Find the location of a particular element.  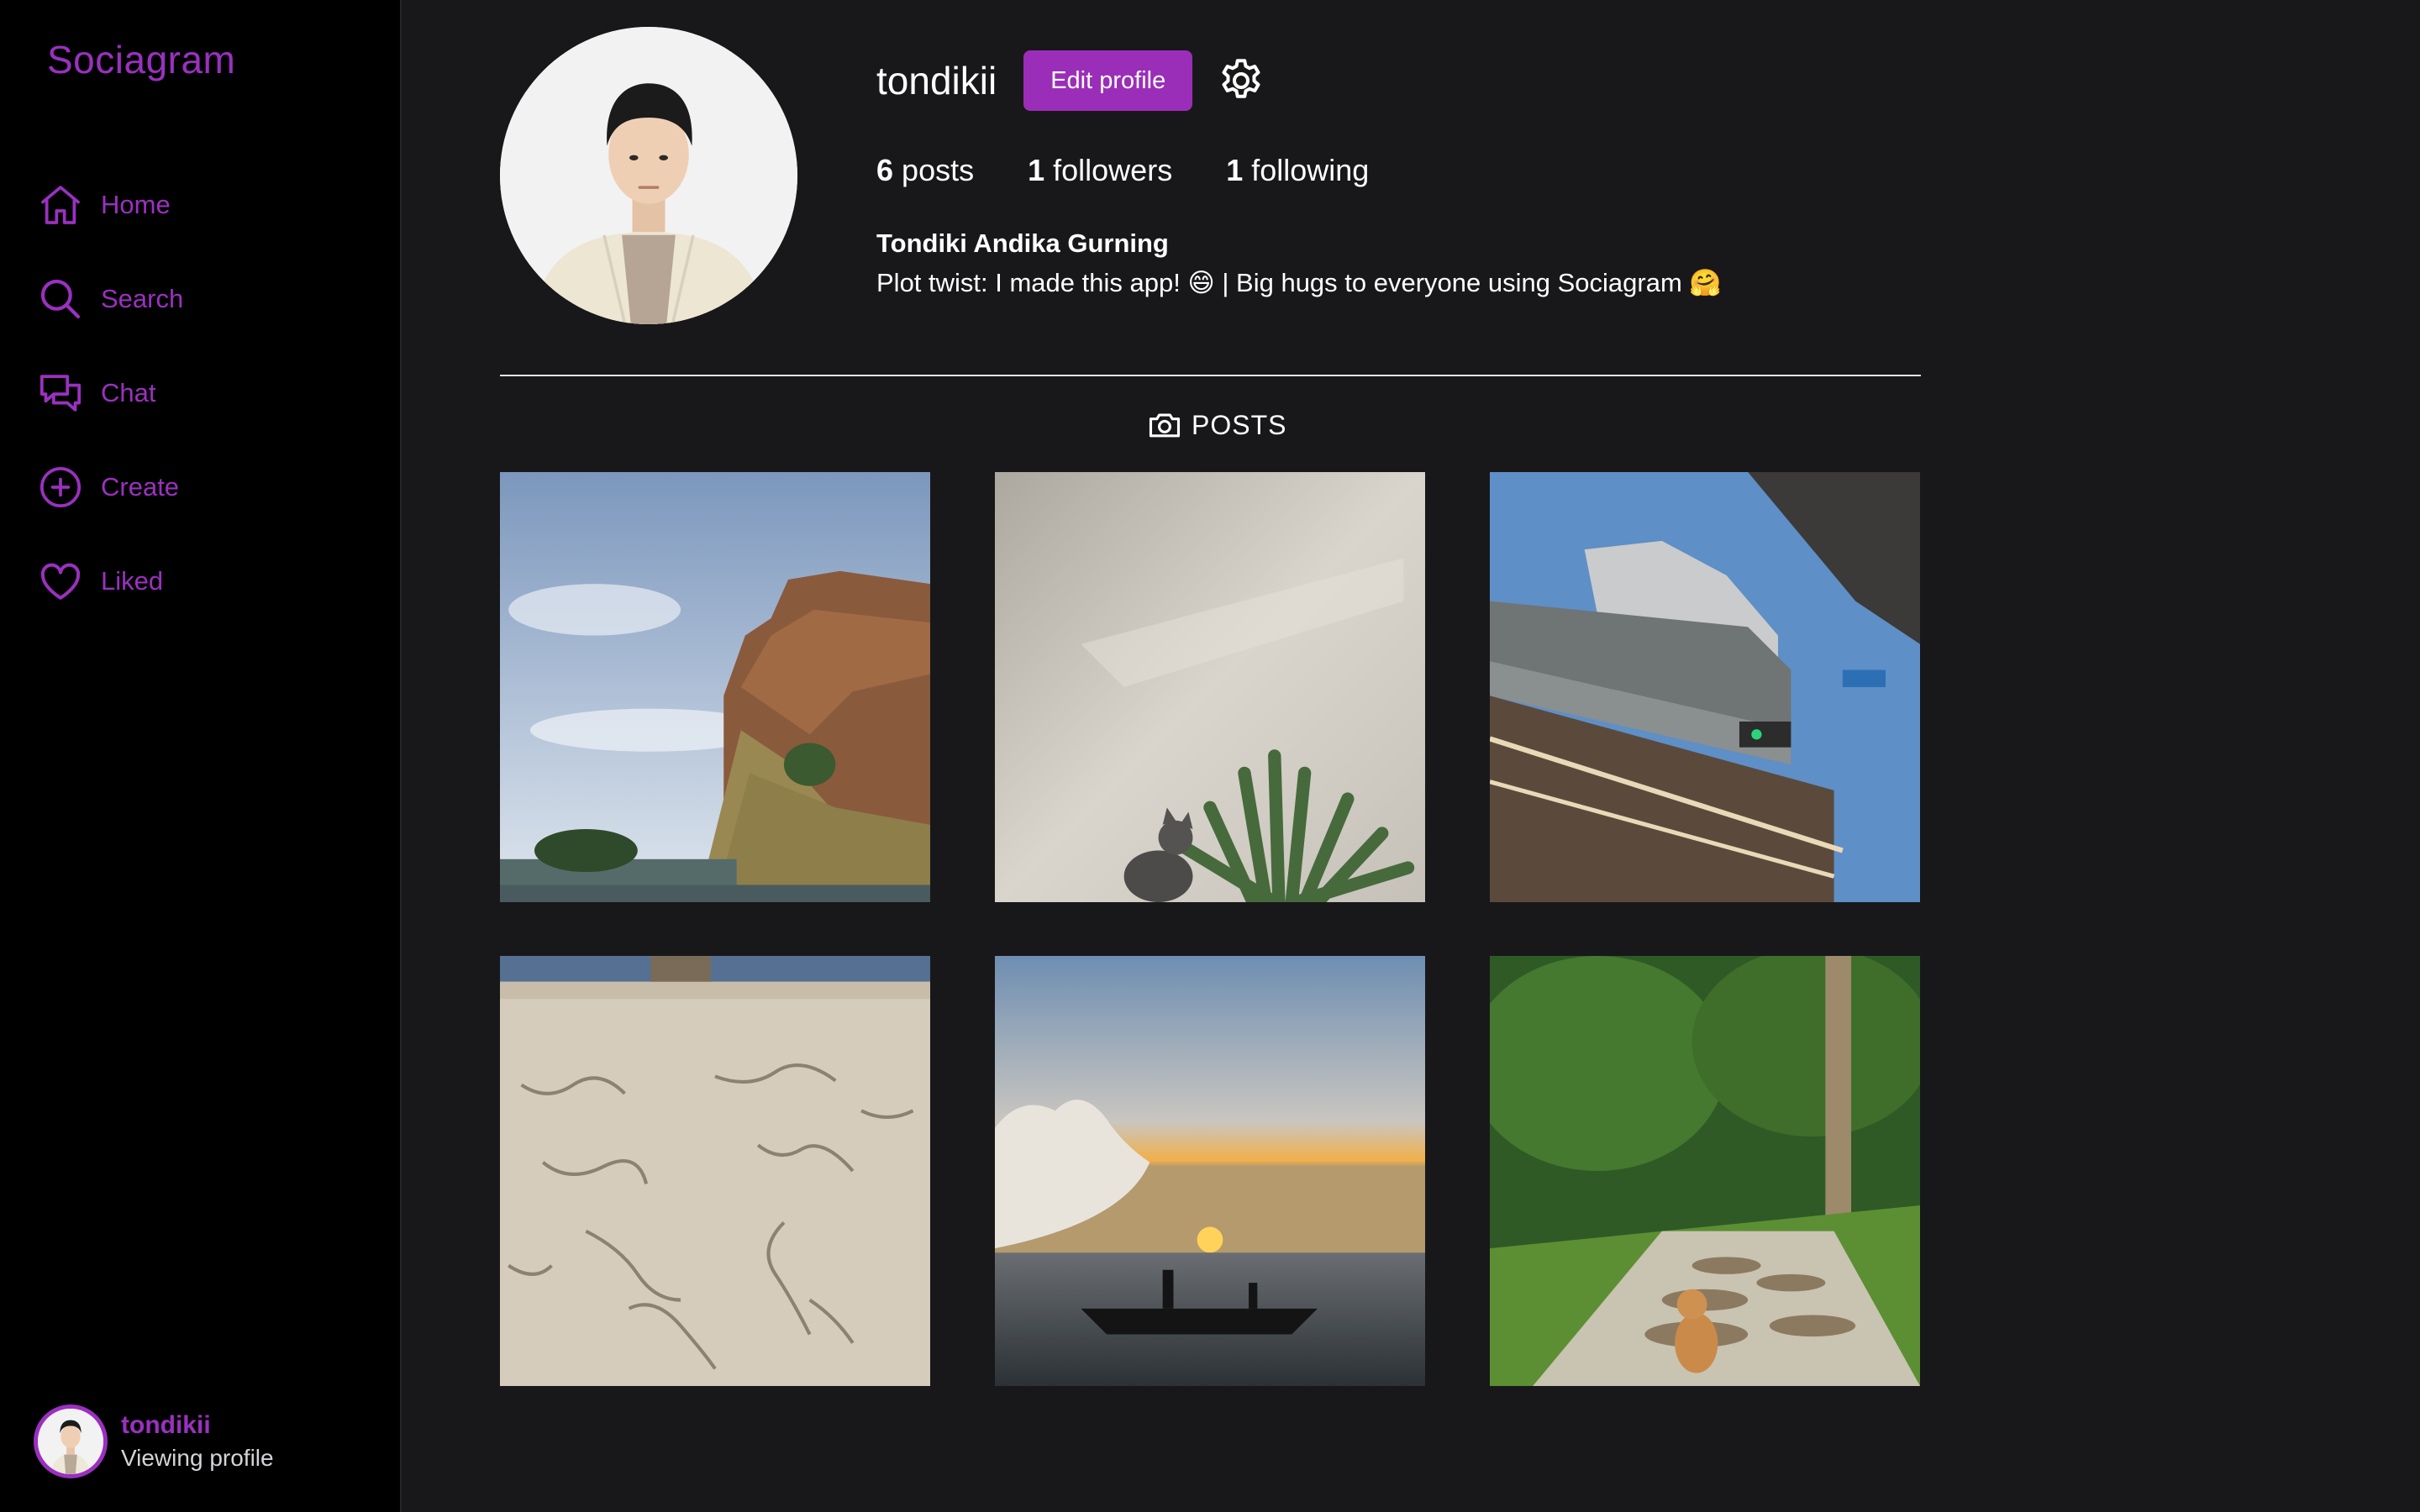

sidebar-item-chat: Chat is located at coordinates (205, 393).